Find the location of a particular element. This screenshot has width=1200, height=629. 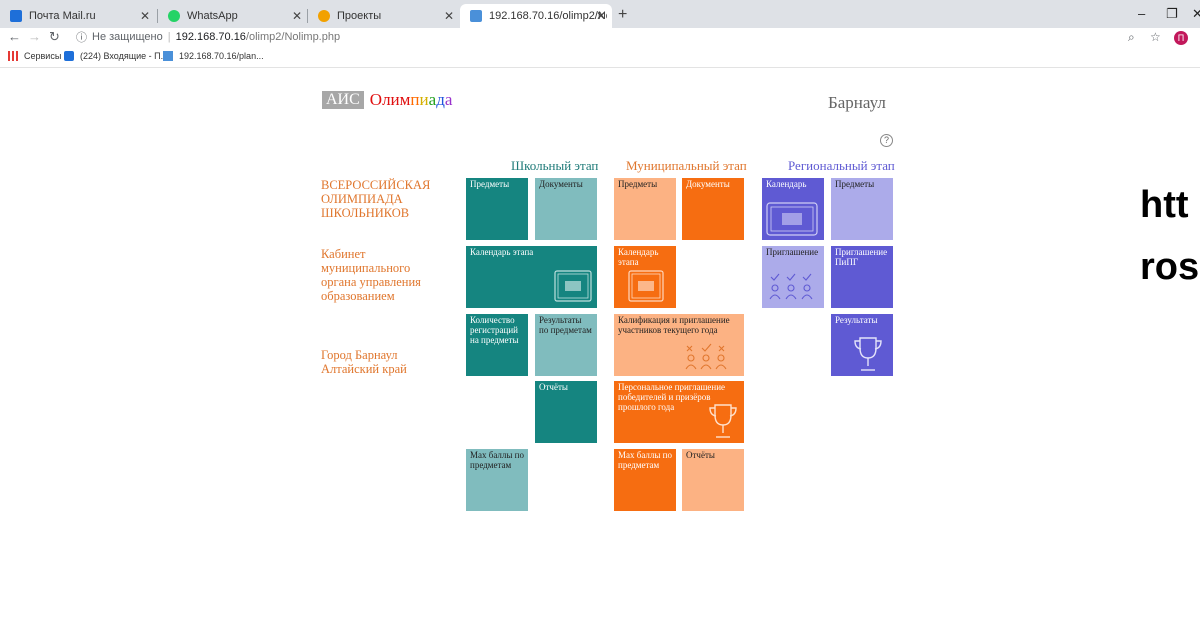

star-icon: ☆ is located at coordinates (1155, 37).